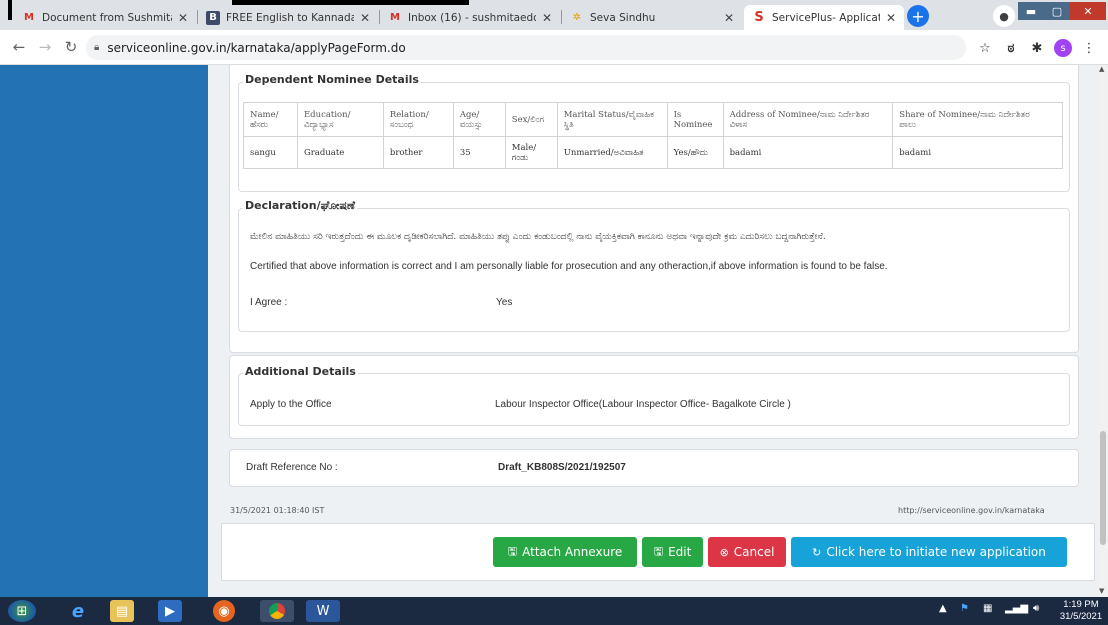 The width and height of the screenshot is (1108, 625). What do you see at coordinates (929, 552) in the screenshot?
I see `initiate-new-application-button: ↻ Click here to initiate new application` at bounding box center [929, 552].